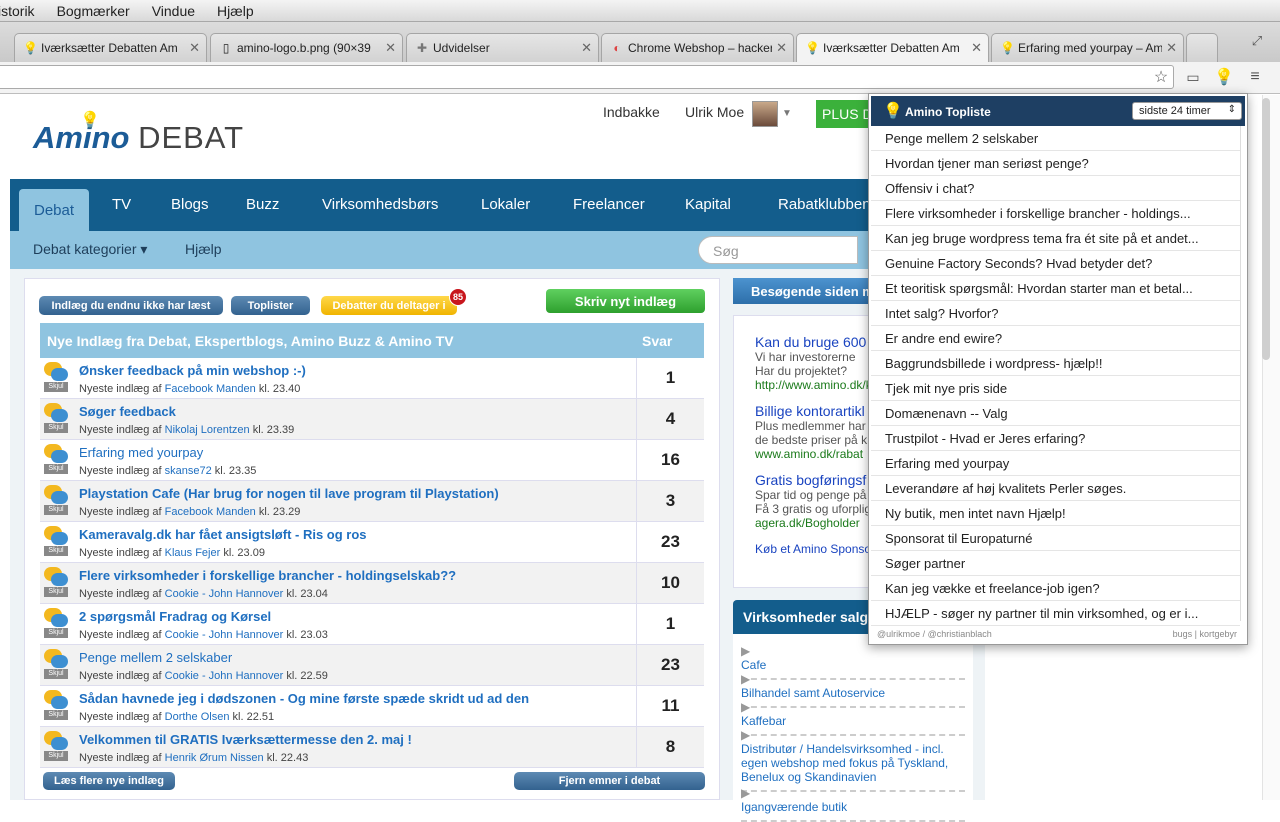  I want to click on post-title: Søger feedback, so click(127, 411).